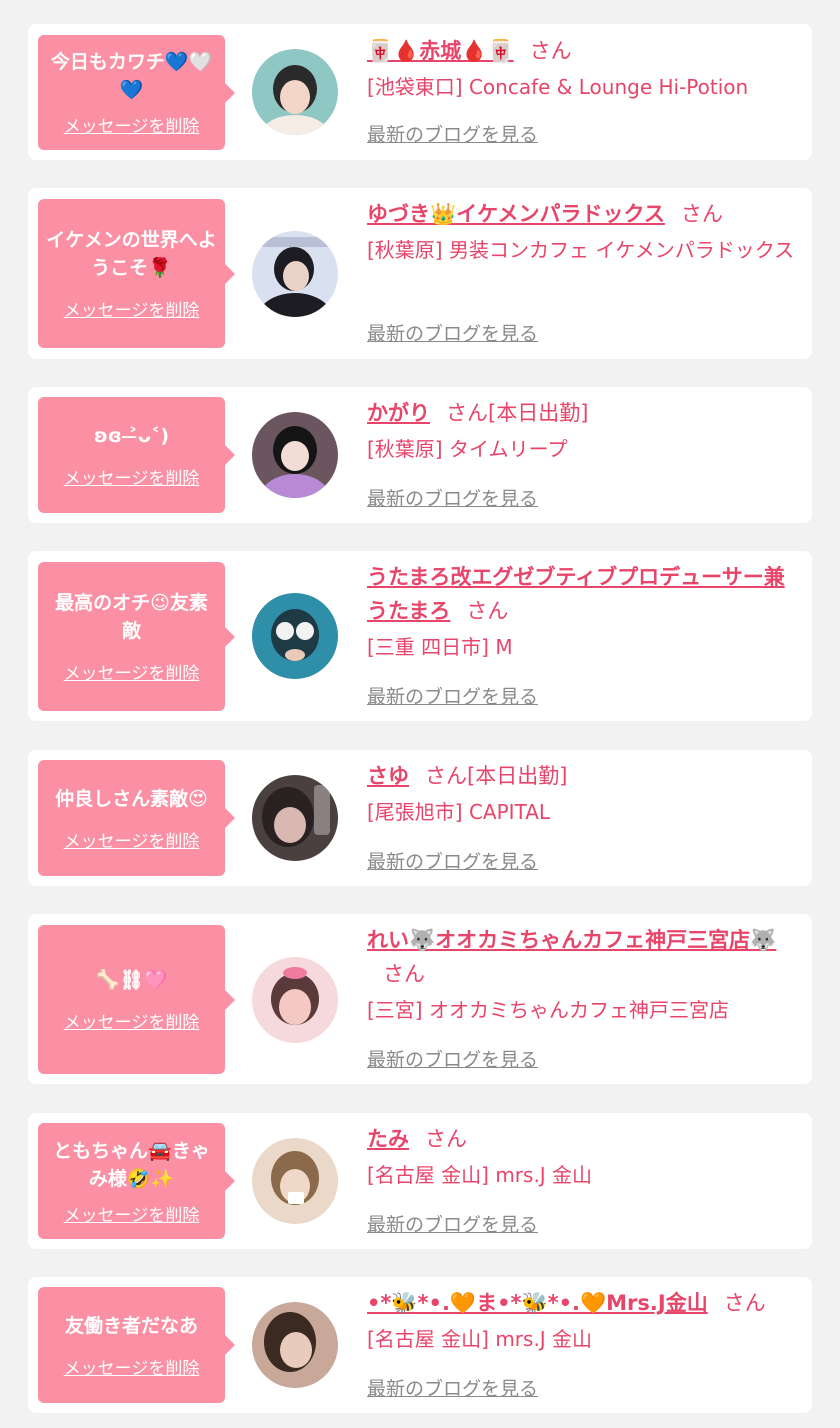  I want to click on name-line: 🀄🩸赤城🩸🀄 さん, so click(583, 51).